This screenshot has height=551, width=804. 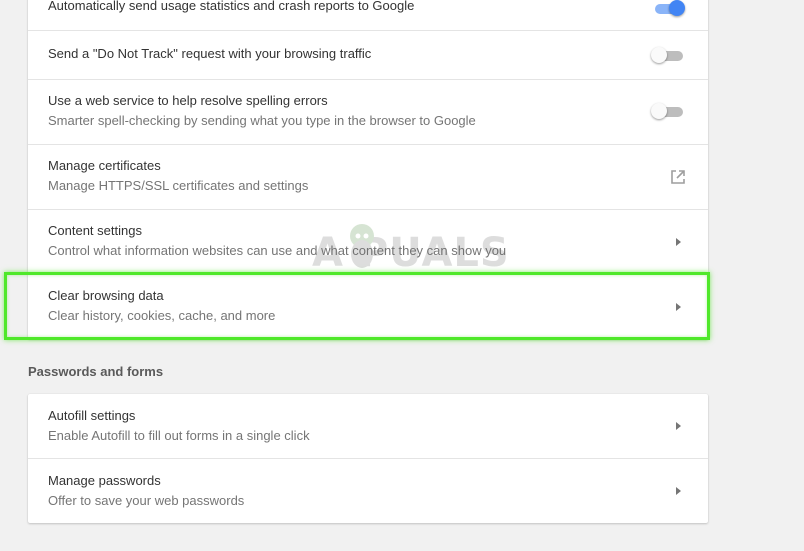 What do you see at coordinates (162, 315) in the screenshot?
I see `clear-browsing-sublabel: Clear history, cookies, cache, and more` at bounding box center [162, 315].